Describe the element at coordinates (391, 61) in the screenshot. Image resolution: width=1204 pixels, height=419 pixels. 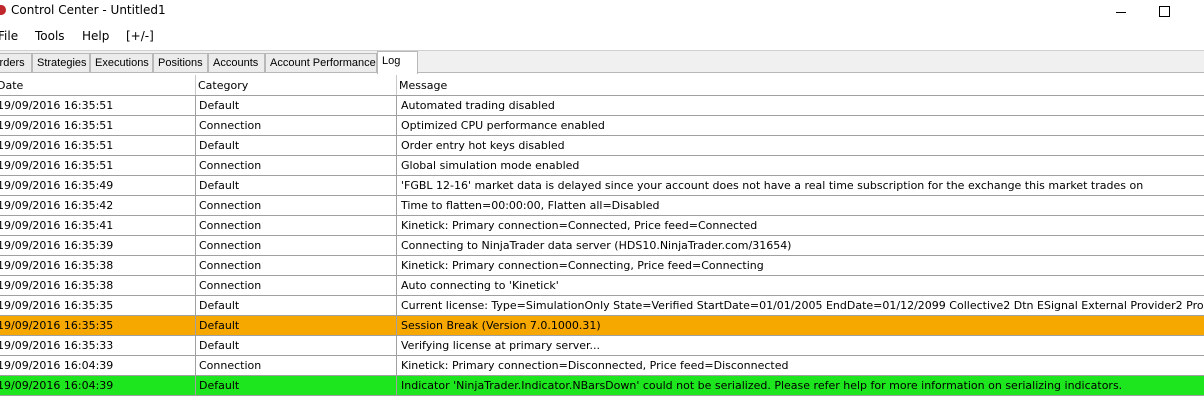
I see `tab-label: Log` at that location.